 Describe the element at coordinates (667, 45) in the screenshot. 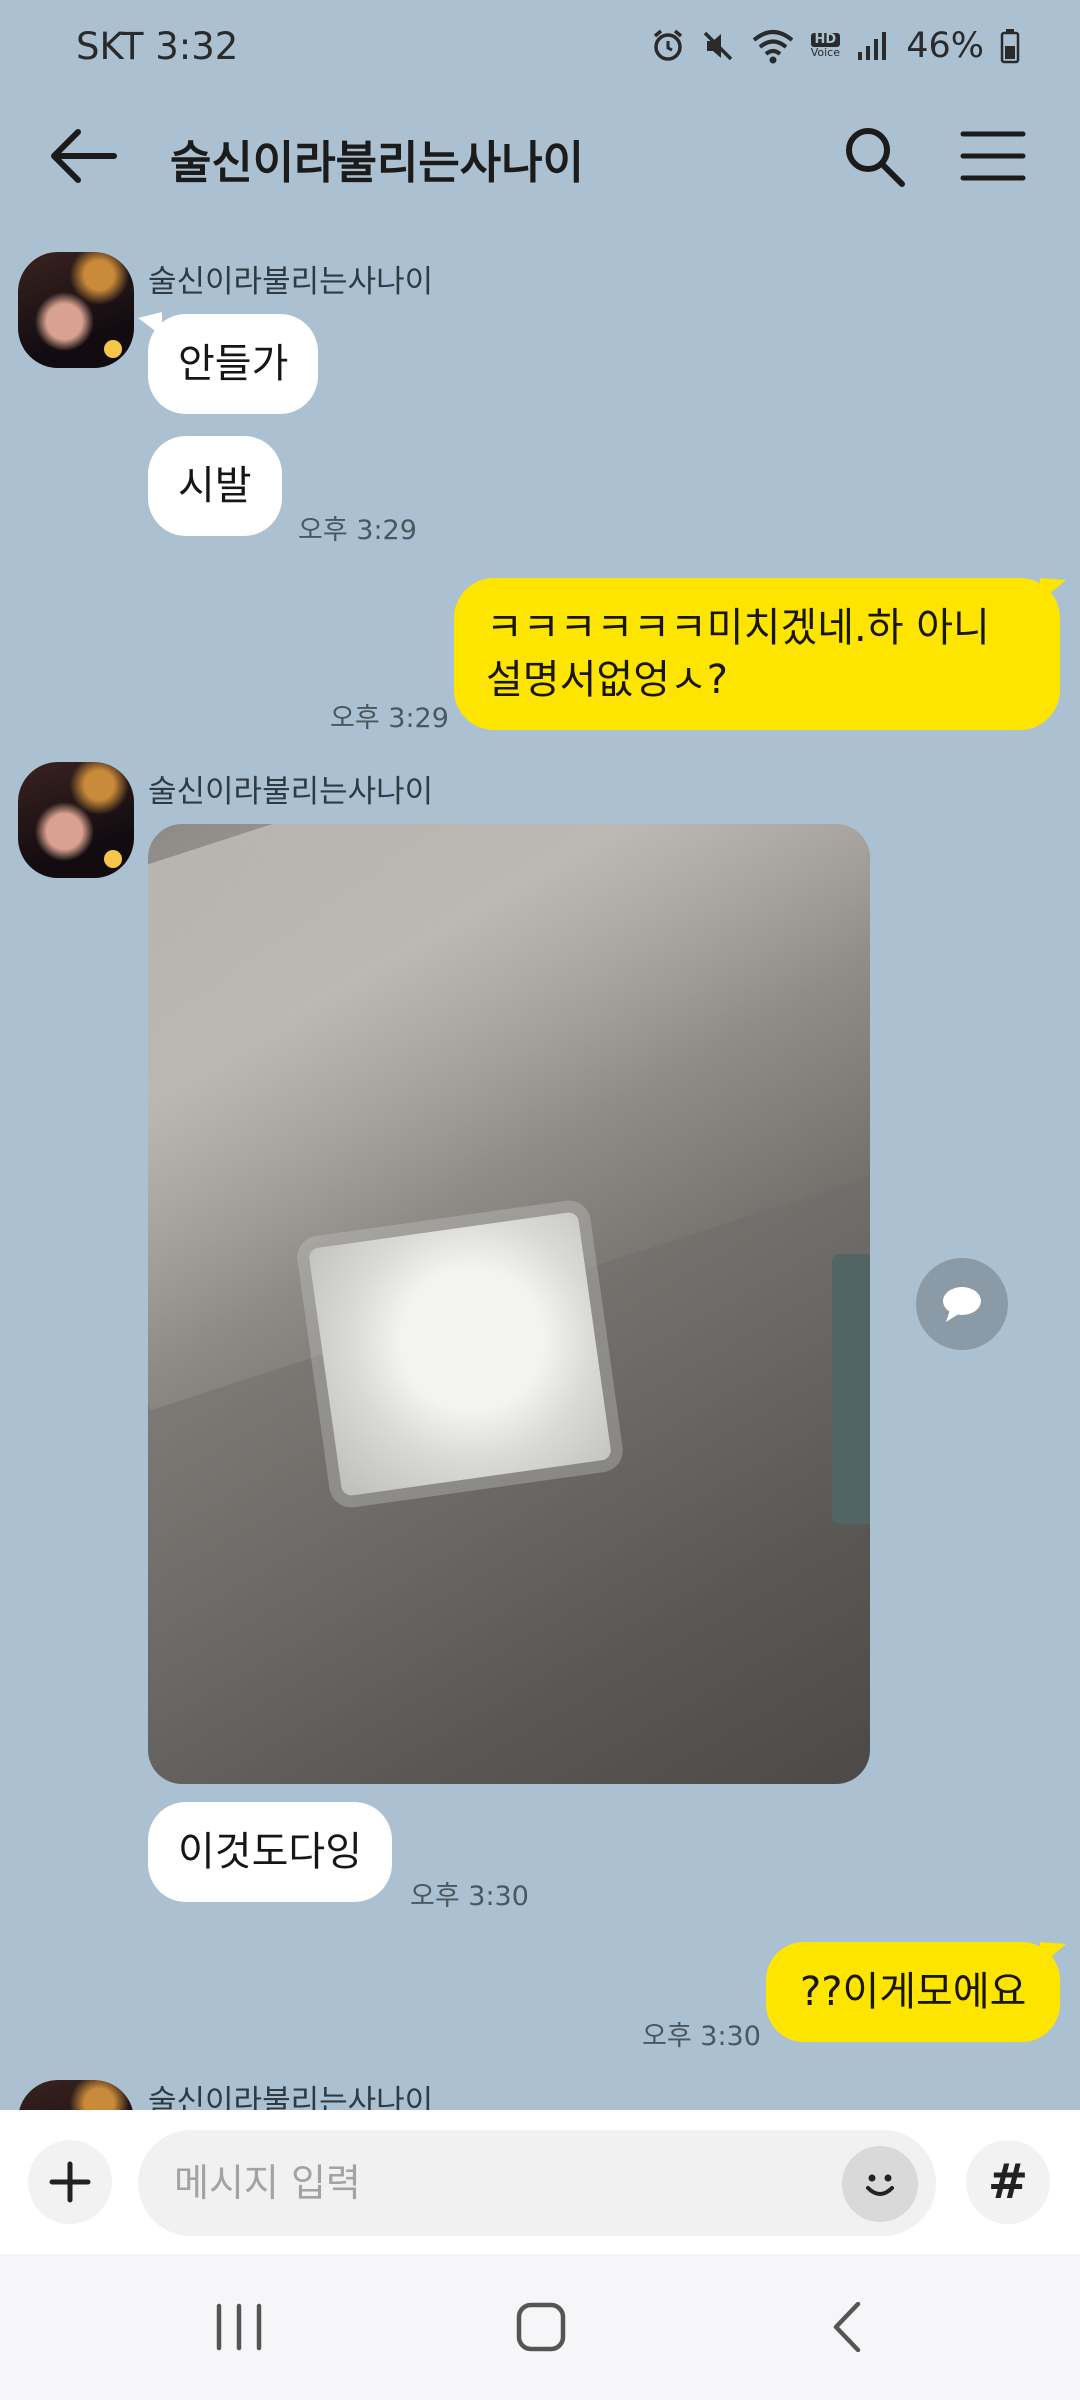

I see `alarm-icon` at that location.